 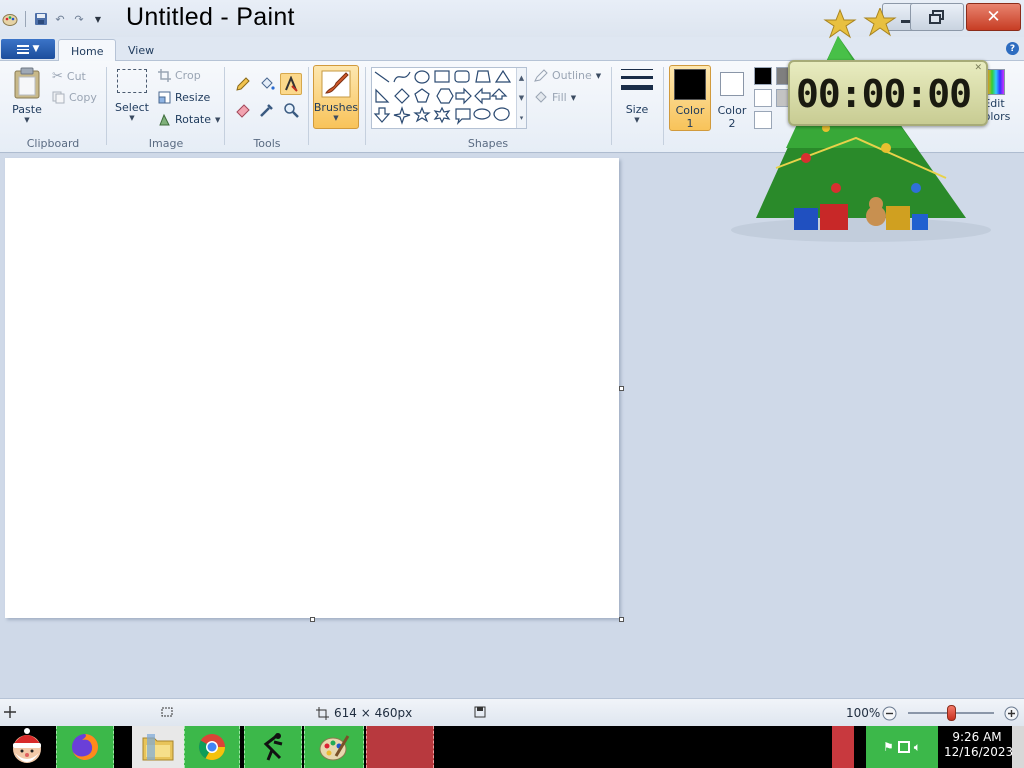 I want to click on taskbar: ⚑ 🔈︎ 9:26 AM 12/16/2023, so click(x=512, y=747).